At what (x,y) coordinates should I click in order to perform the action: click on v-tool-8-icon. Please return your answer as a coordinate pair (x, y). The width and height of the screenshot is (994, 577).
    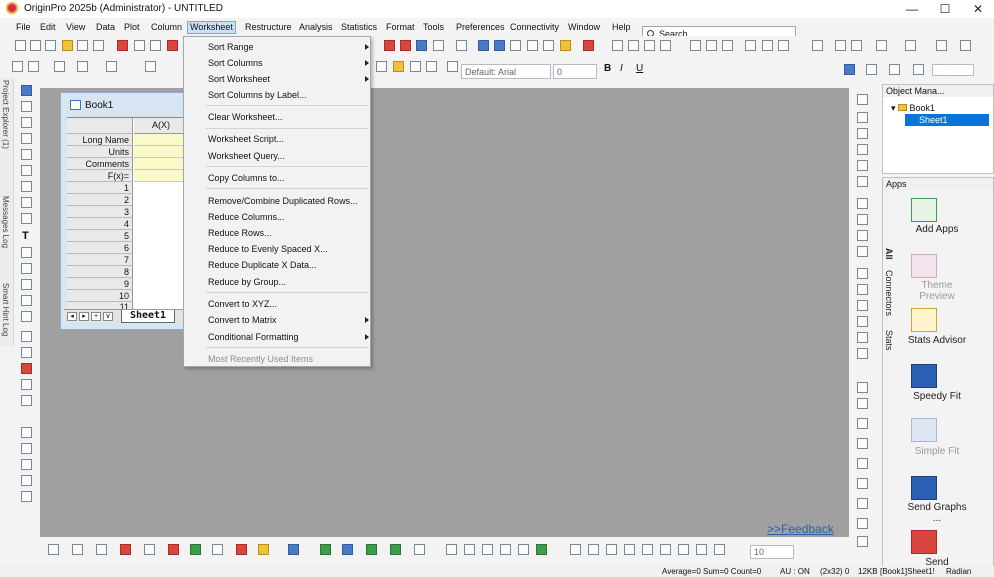
    Looking at the image, I should click on (862, 219).